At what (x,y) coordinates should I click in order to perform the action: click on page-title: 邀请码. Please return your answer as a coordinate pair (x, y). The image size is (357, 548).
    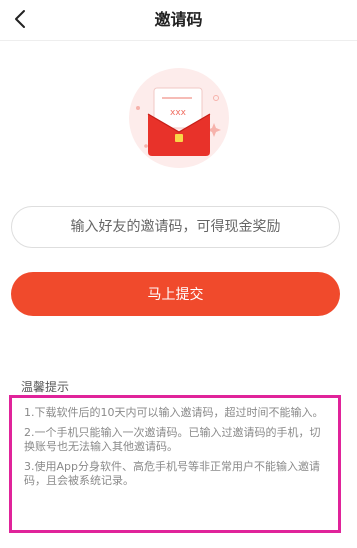
    Looking at the image, I should click on (178, 19).